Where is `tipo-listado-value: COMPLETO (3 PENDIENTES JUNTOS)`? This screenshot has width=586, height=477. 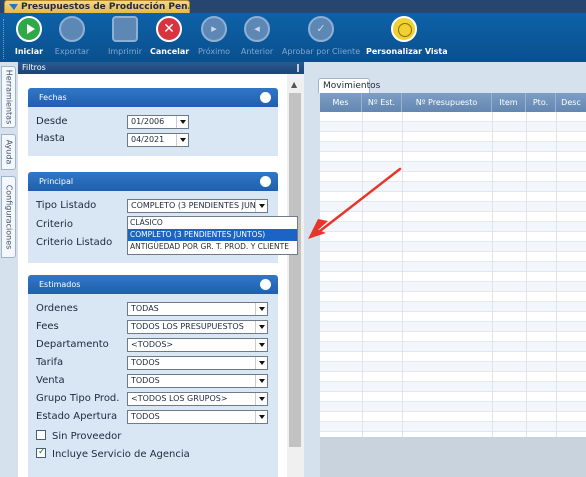 tipo-listado-value: COMPLETO (3 PENDIENTES JUNTOS) is located at coordinates (199, 205).